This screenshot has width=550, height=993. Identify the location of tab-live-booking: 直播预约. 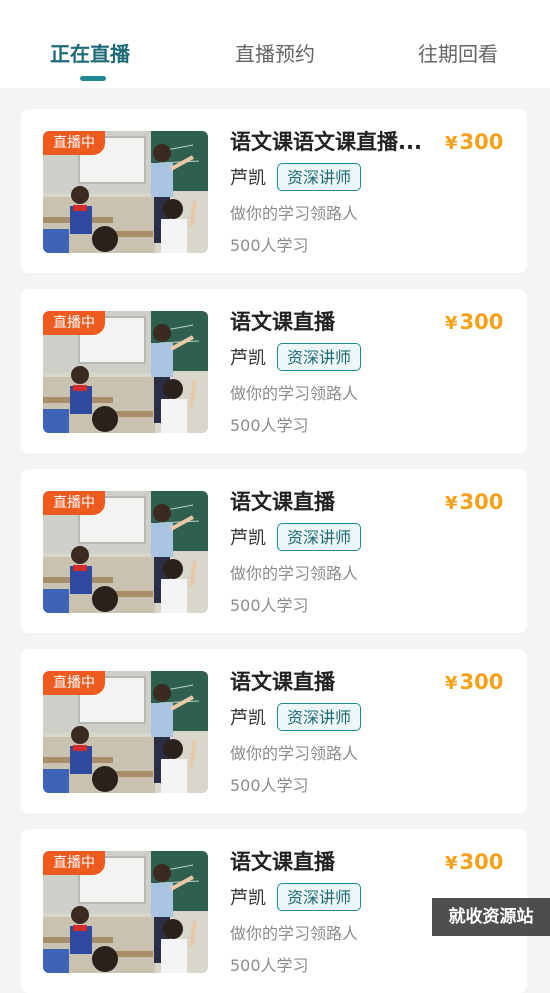
(275, 54).